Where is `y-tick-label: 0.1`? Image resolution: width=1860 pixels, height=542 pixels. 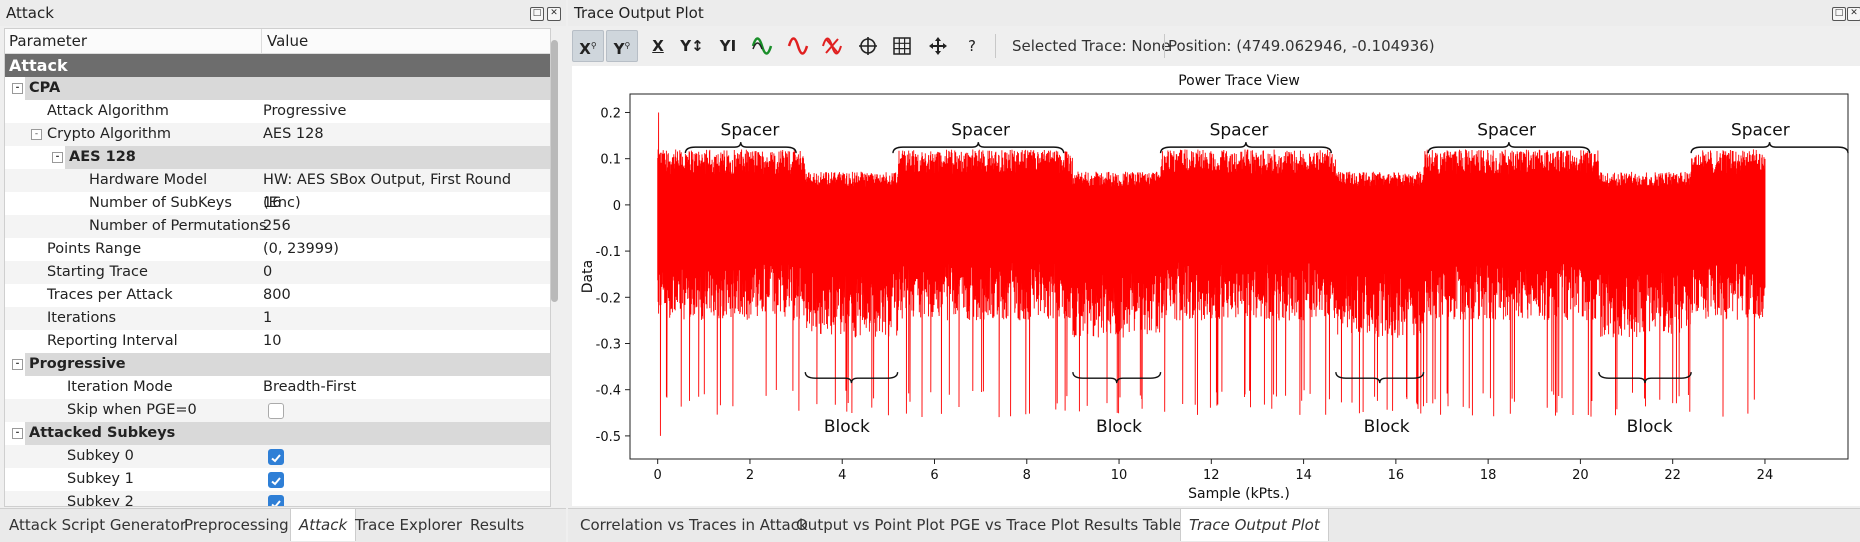
y-tick-label: 0.1 is located at coordinates (610, 160).